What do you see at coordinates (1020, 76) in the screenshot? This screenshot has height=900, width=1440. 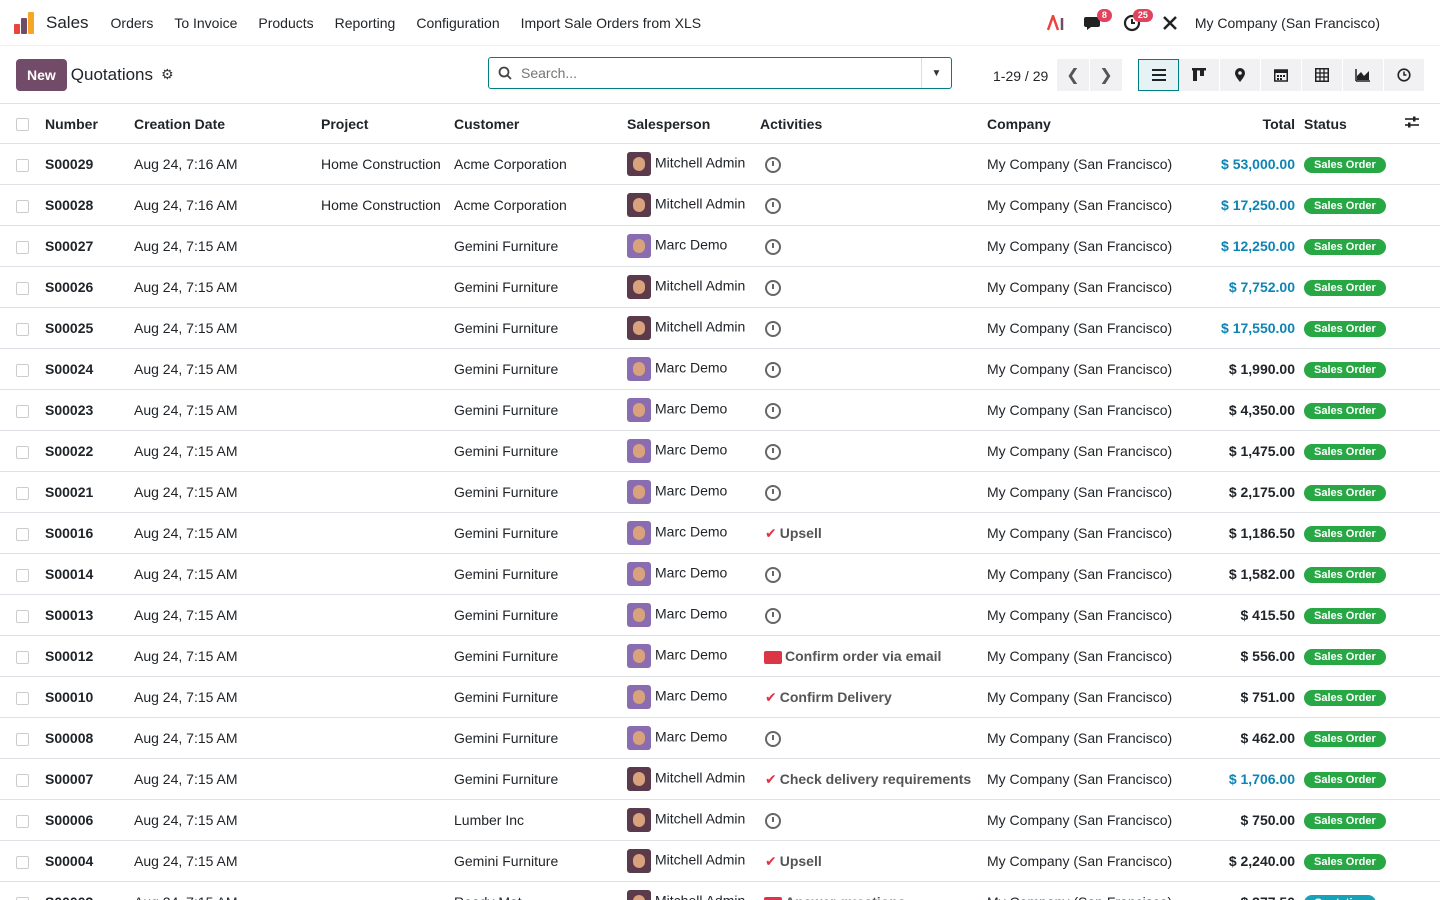 I see `pager-value: 1-29 / 29` at bounding box center [1020, 76].